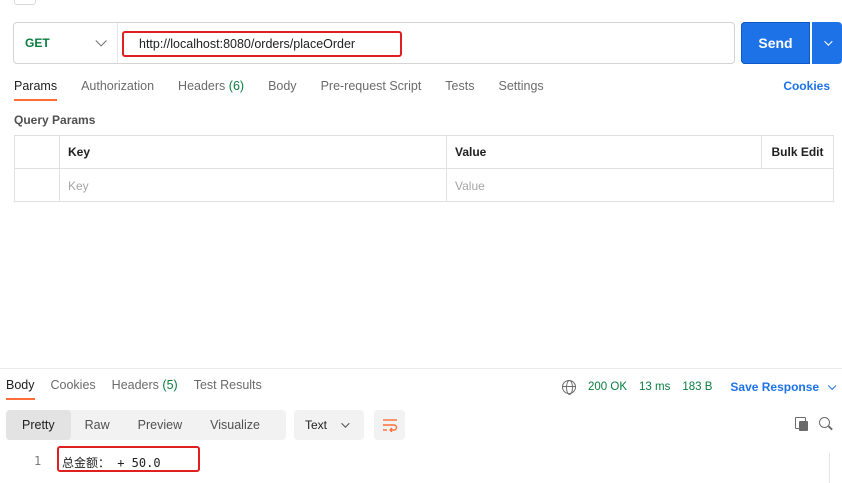  I want to click on method-select: GET, so click(66, 43).